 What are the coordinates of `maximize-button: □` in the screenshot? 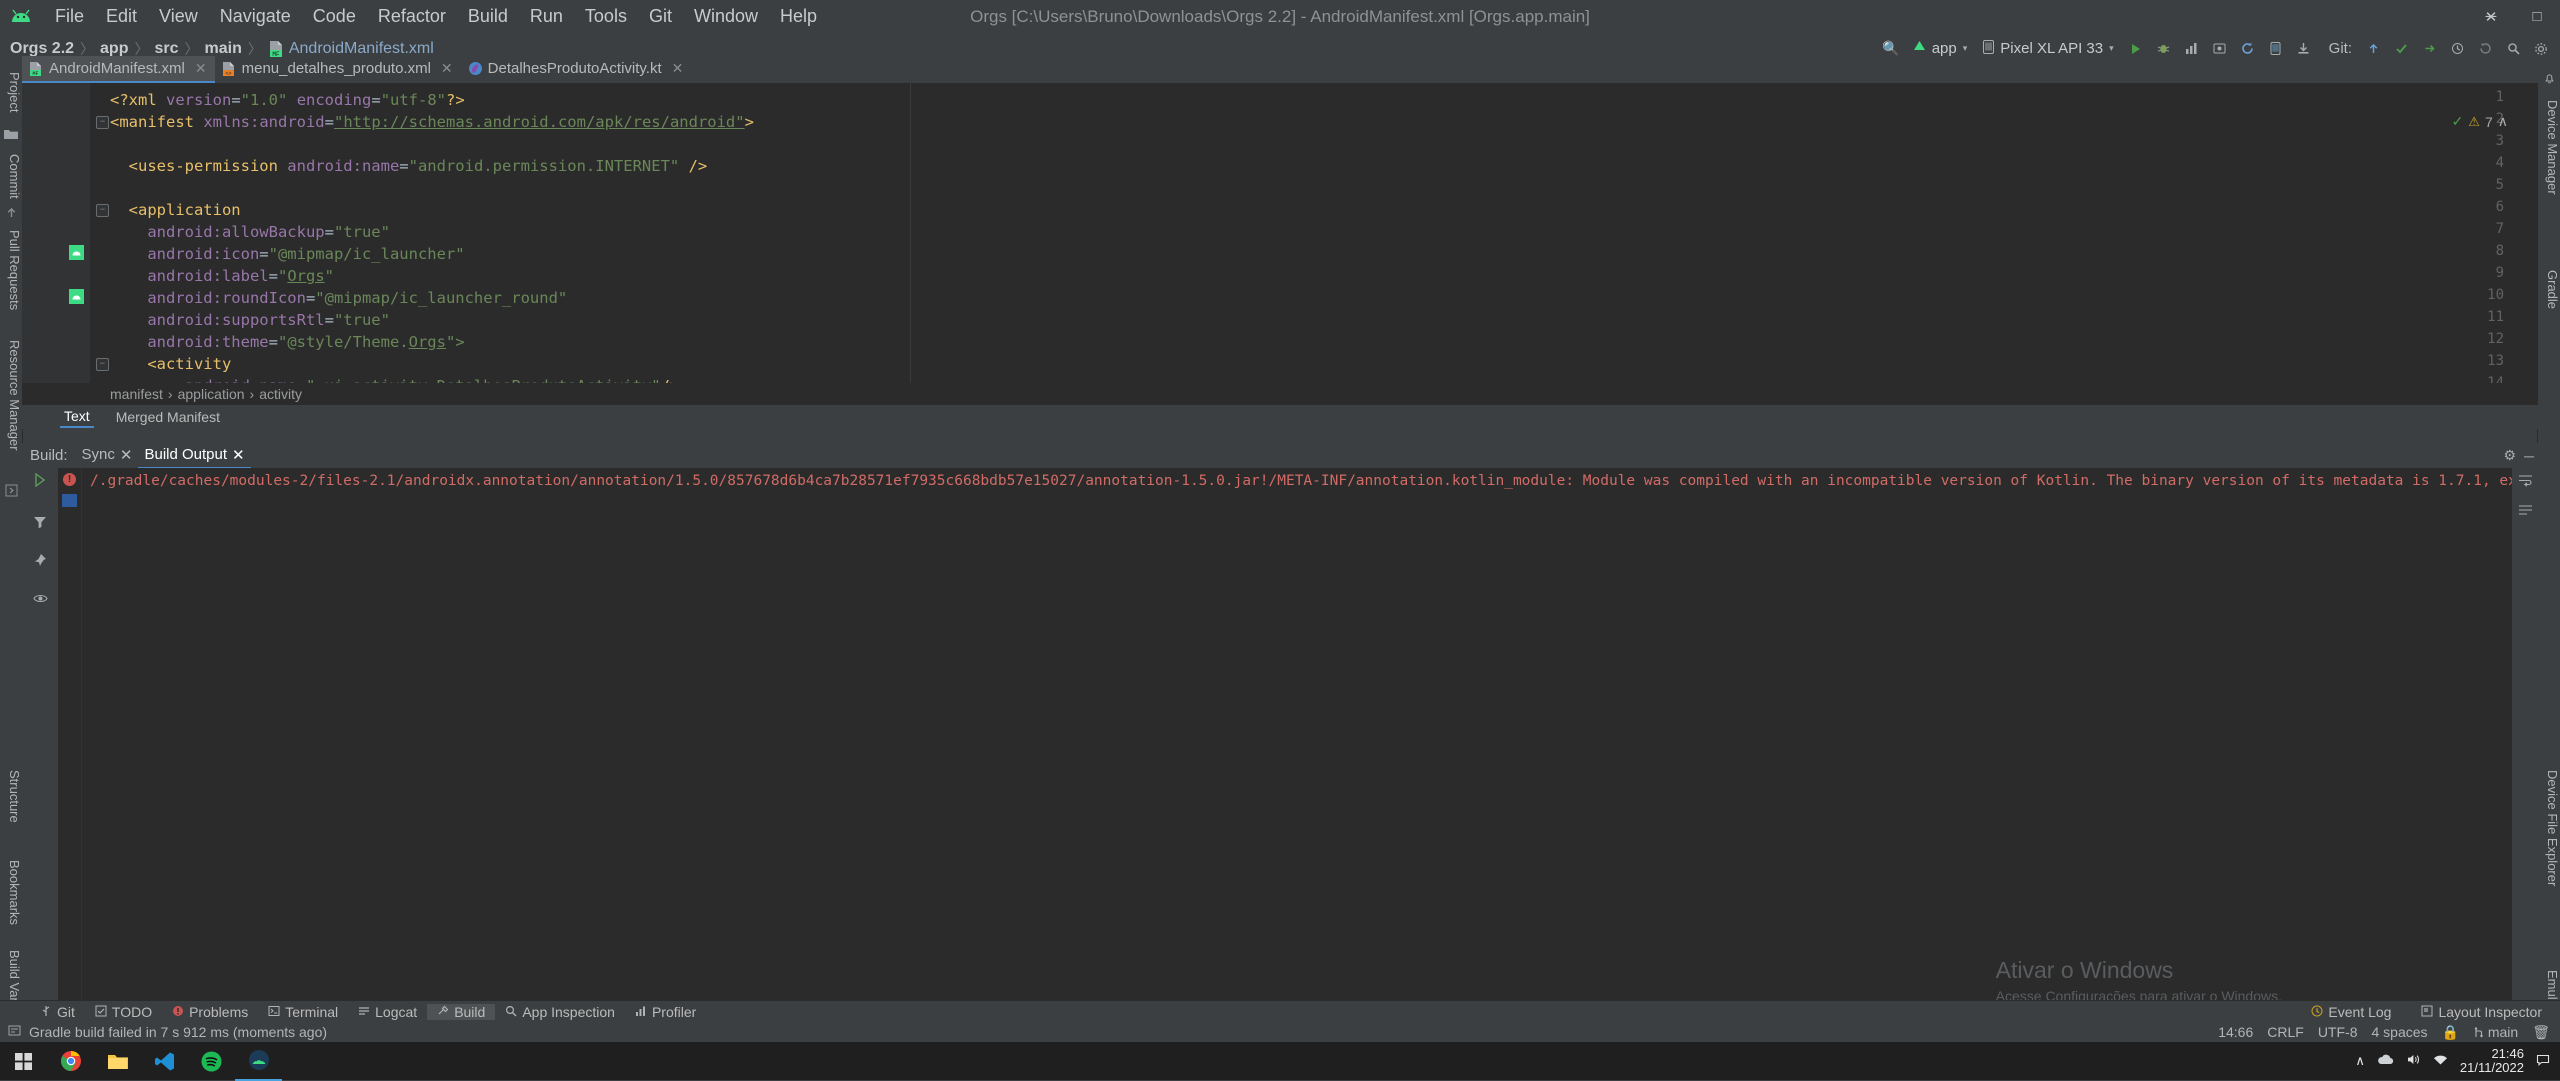 It's located at (2537, 16).